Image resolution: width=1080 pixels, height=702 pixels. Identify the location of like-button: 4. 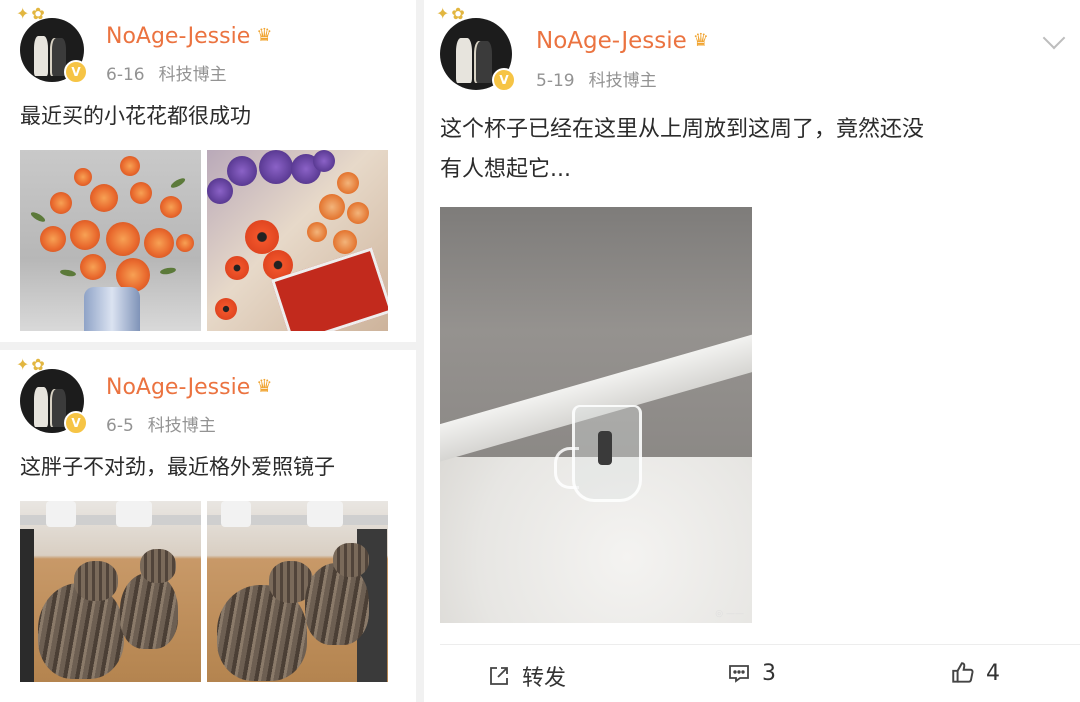
(975, 673).